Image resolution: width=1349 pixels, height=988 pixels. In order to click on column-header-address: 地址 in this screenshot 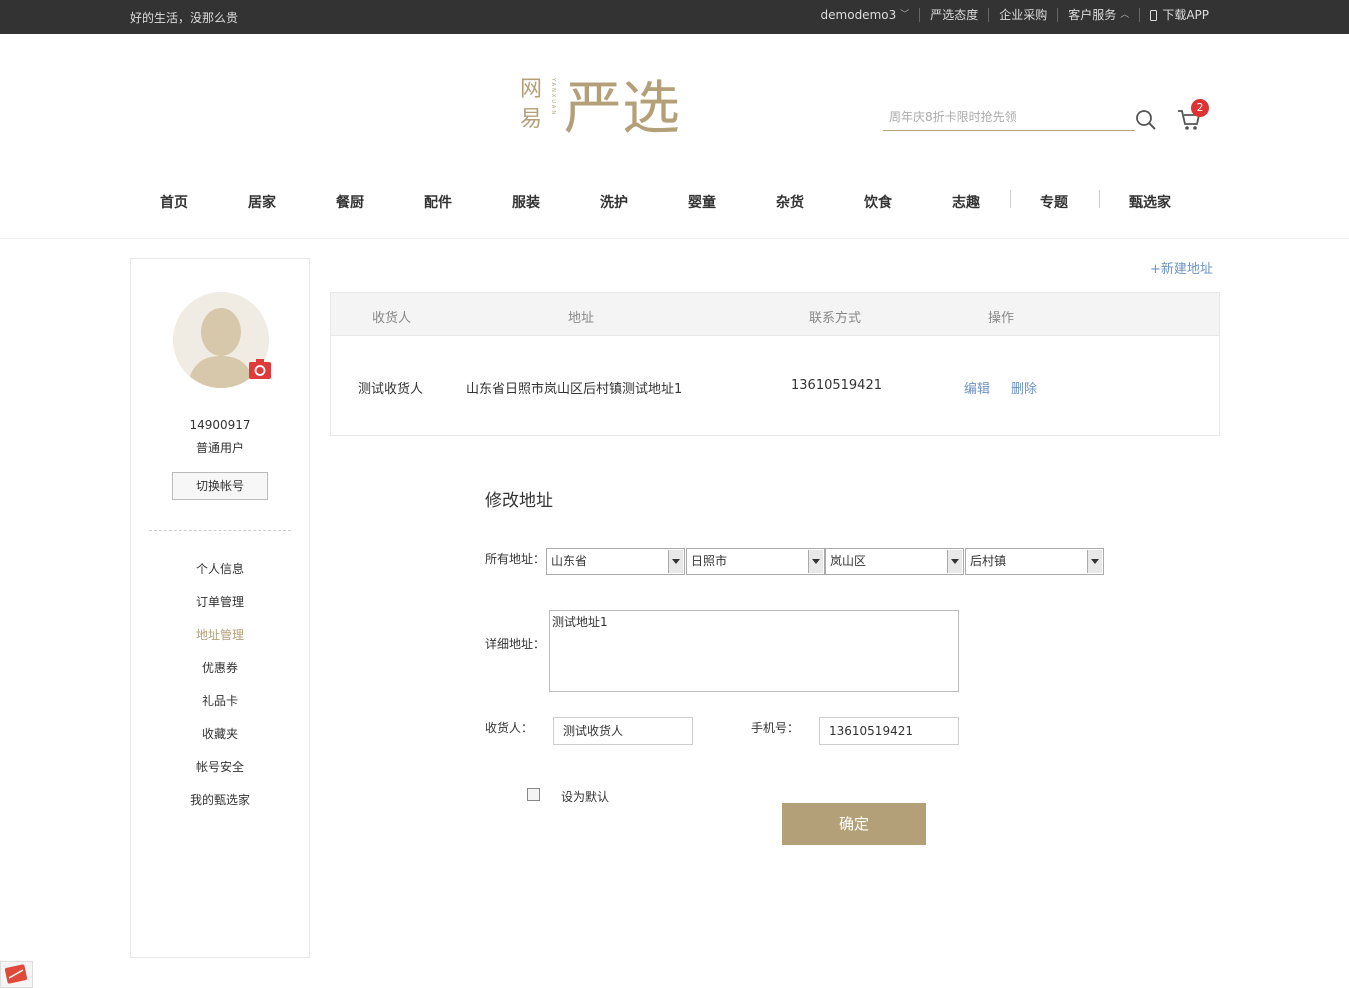, I will do `click(581, 318)`.